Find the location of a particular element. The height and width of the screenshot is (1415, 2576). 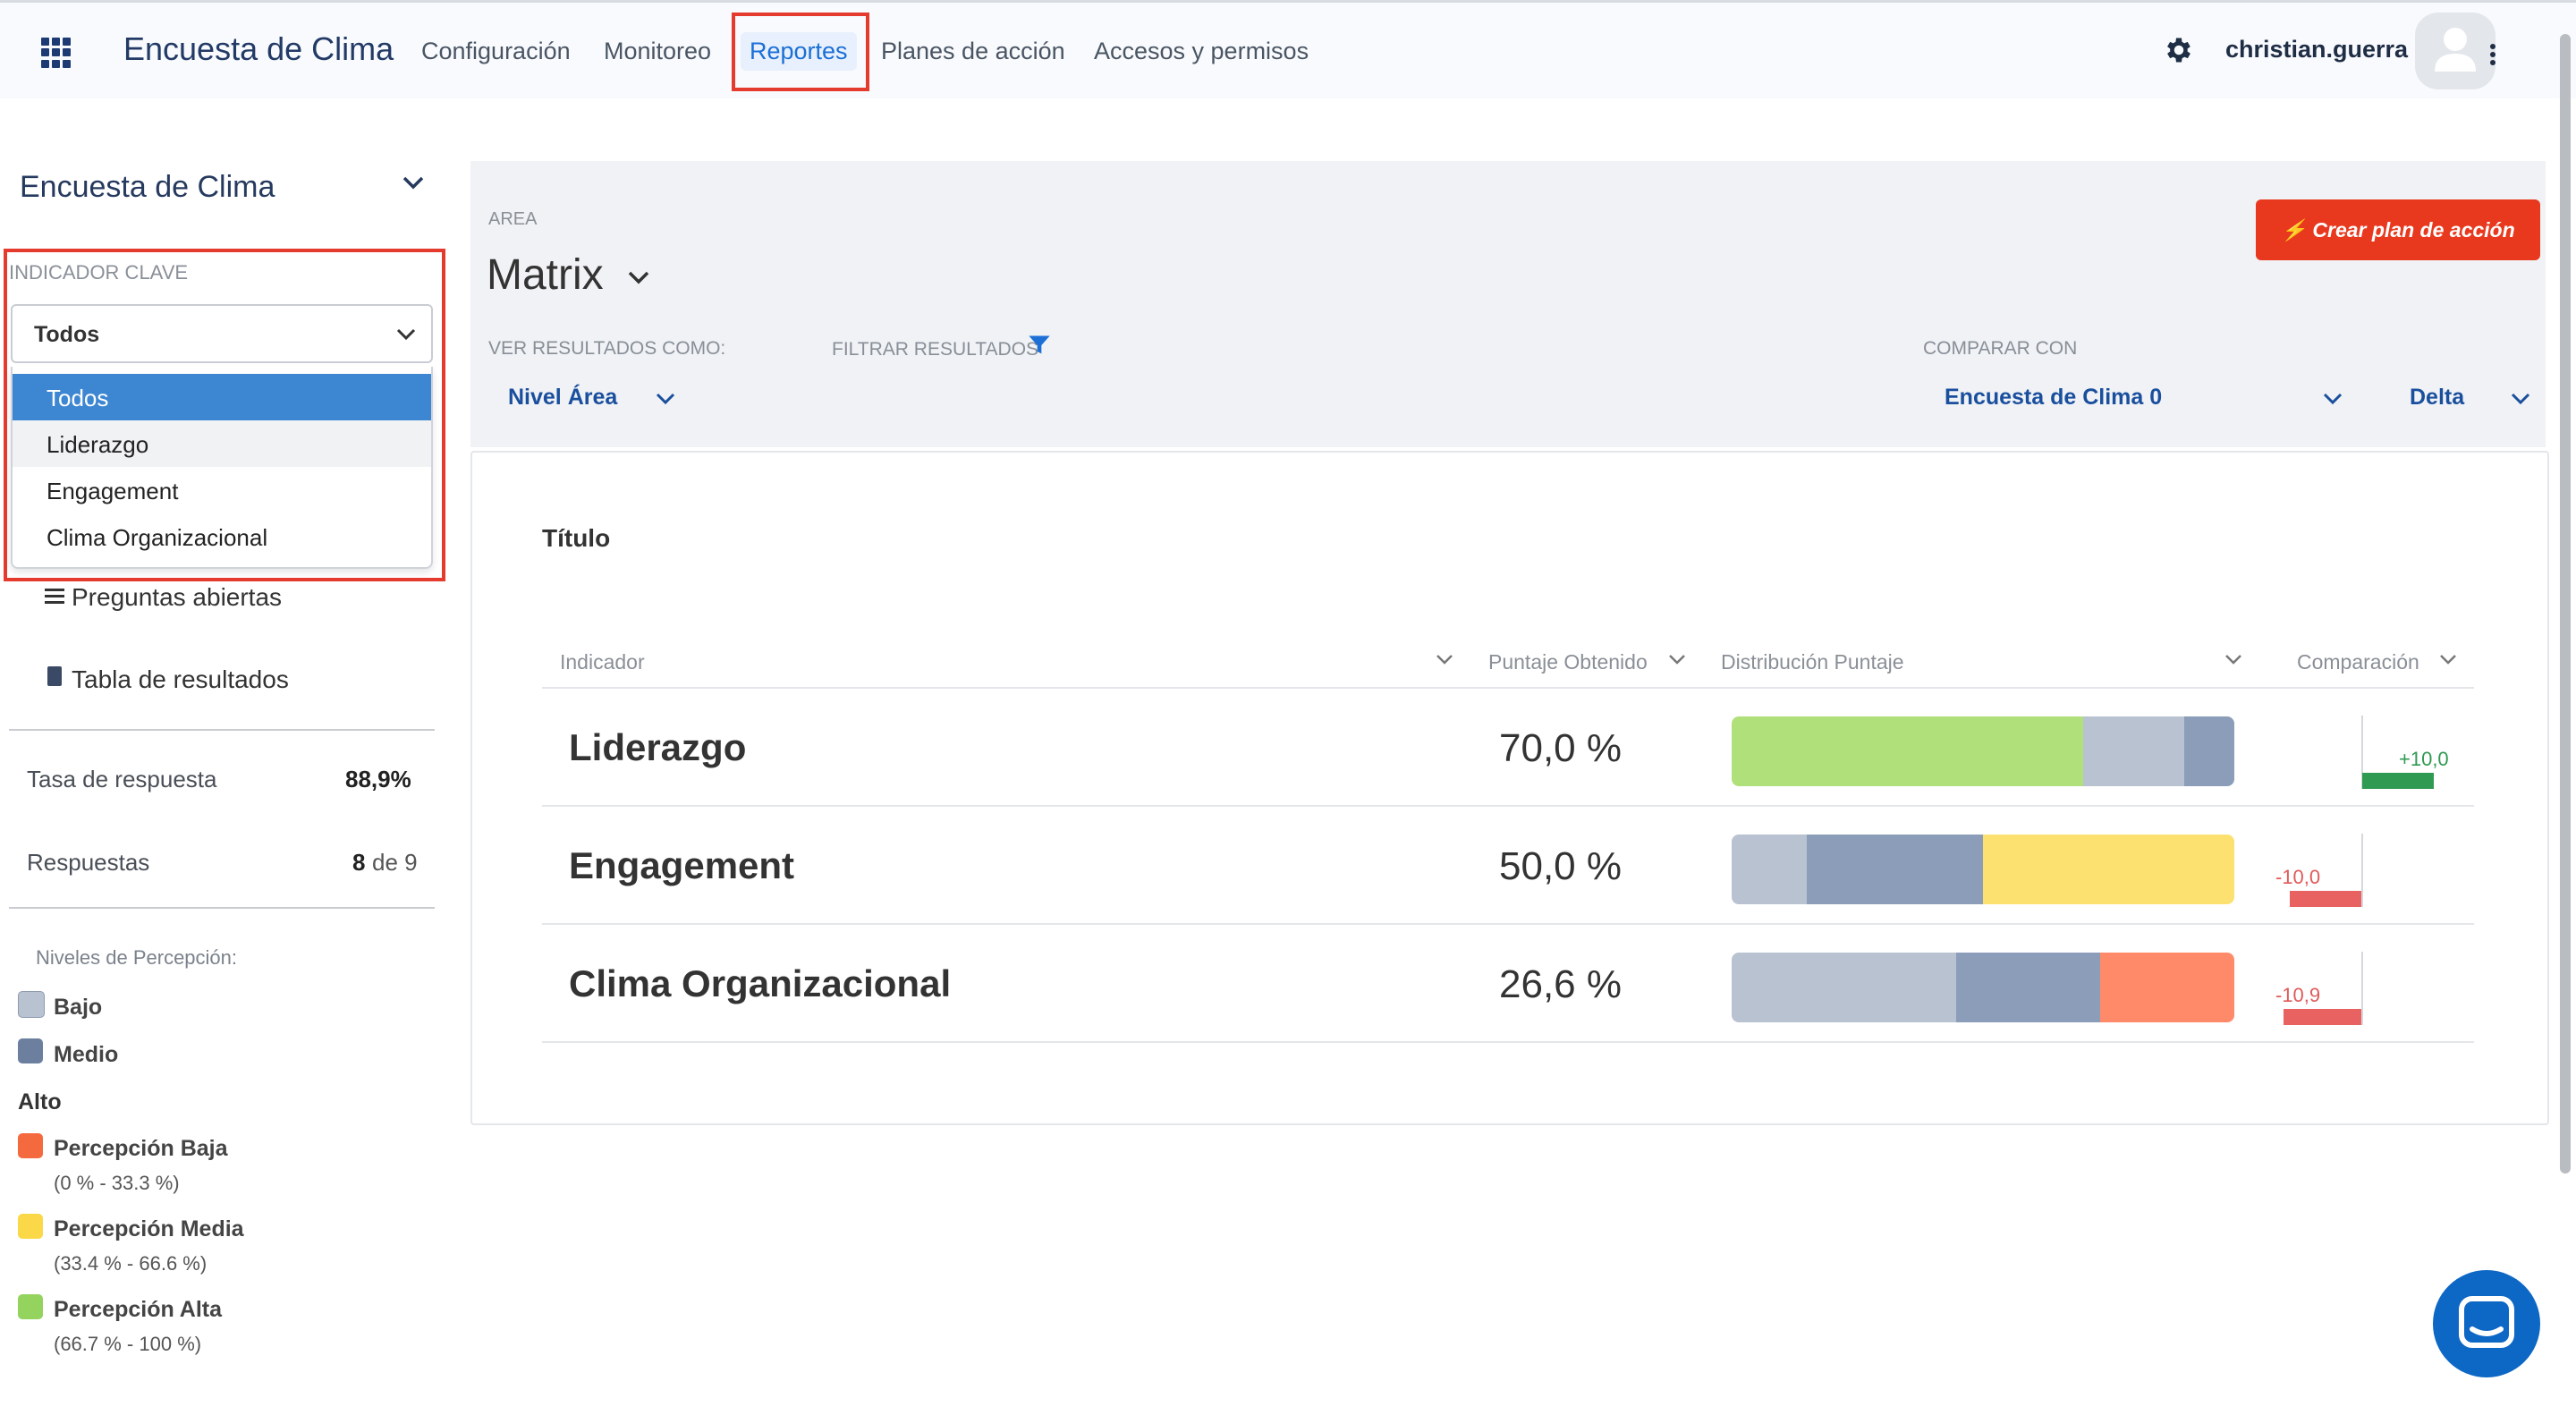

nav-reportes: Reportes is located at coordinates (799, 52).